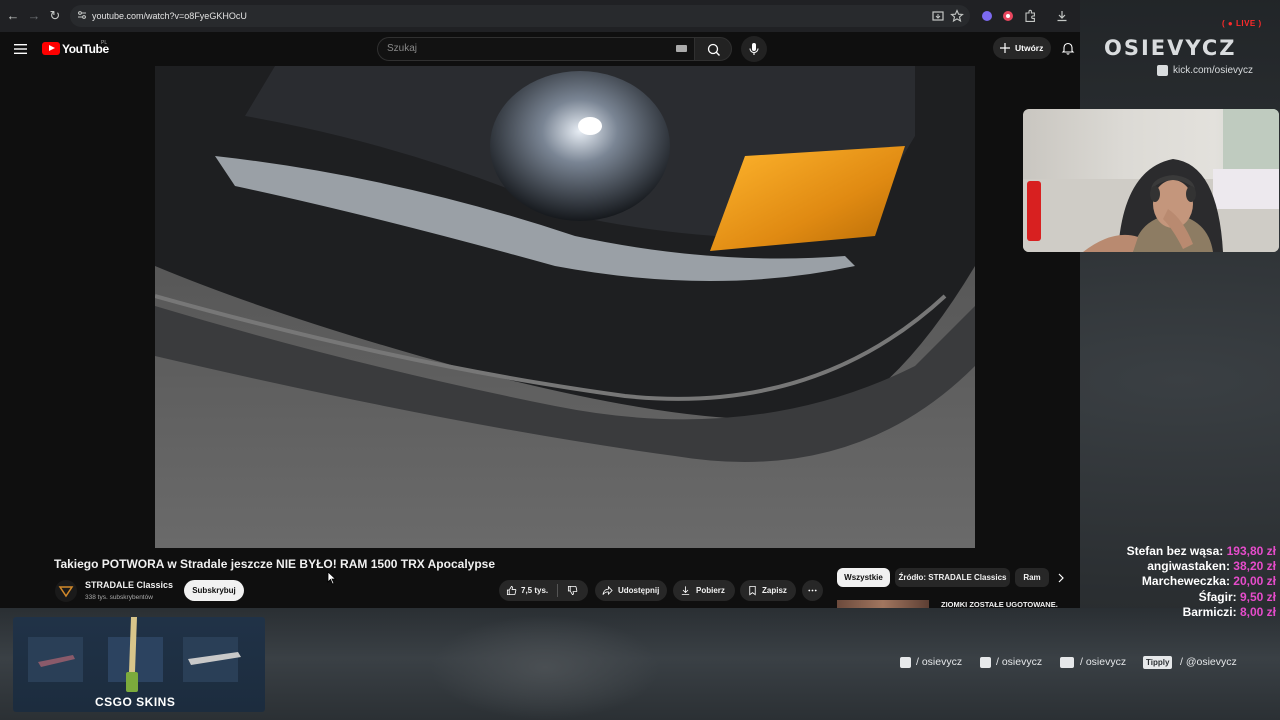 This screenshot has height=720, width=1280. What do you see at coordinates (957, 16) in the screenshot?
I see `bookmark-star-icon` at bounding box center [957, 16].